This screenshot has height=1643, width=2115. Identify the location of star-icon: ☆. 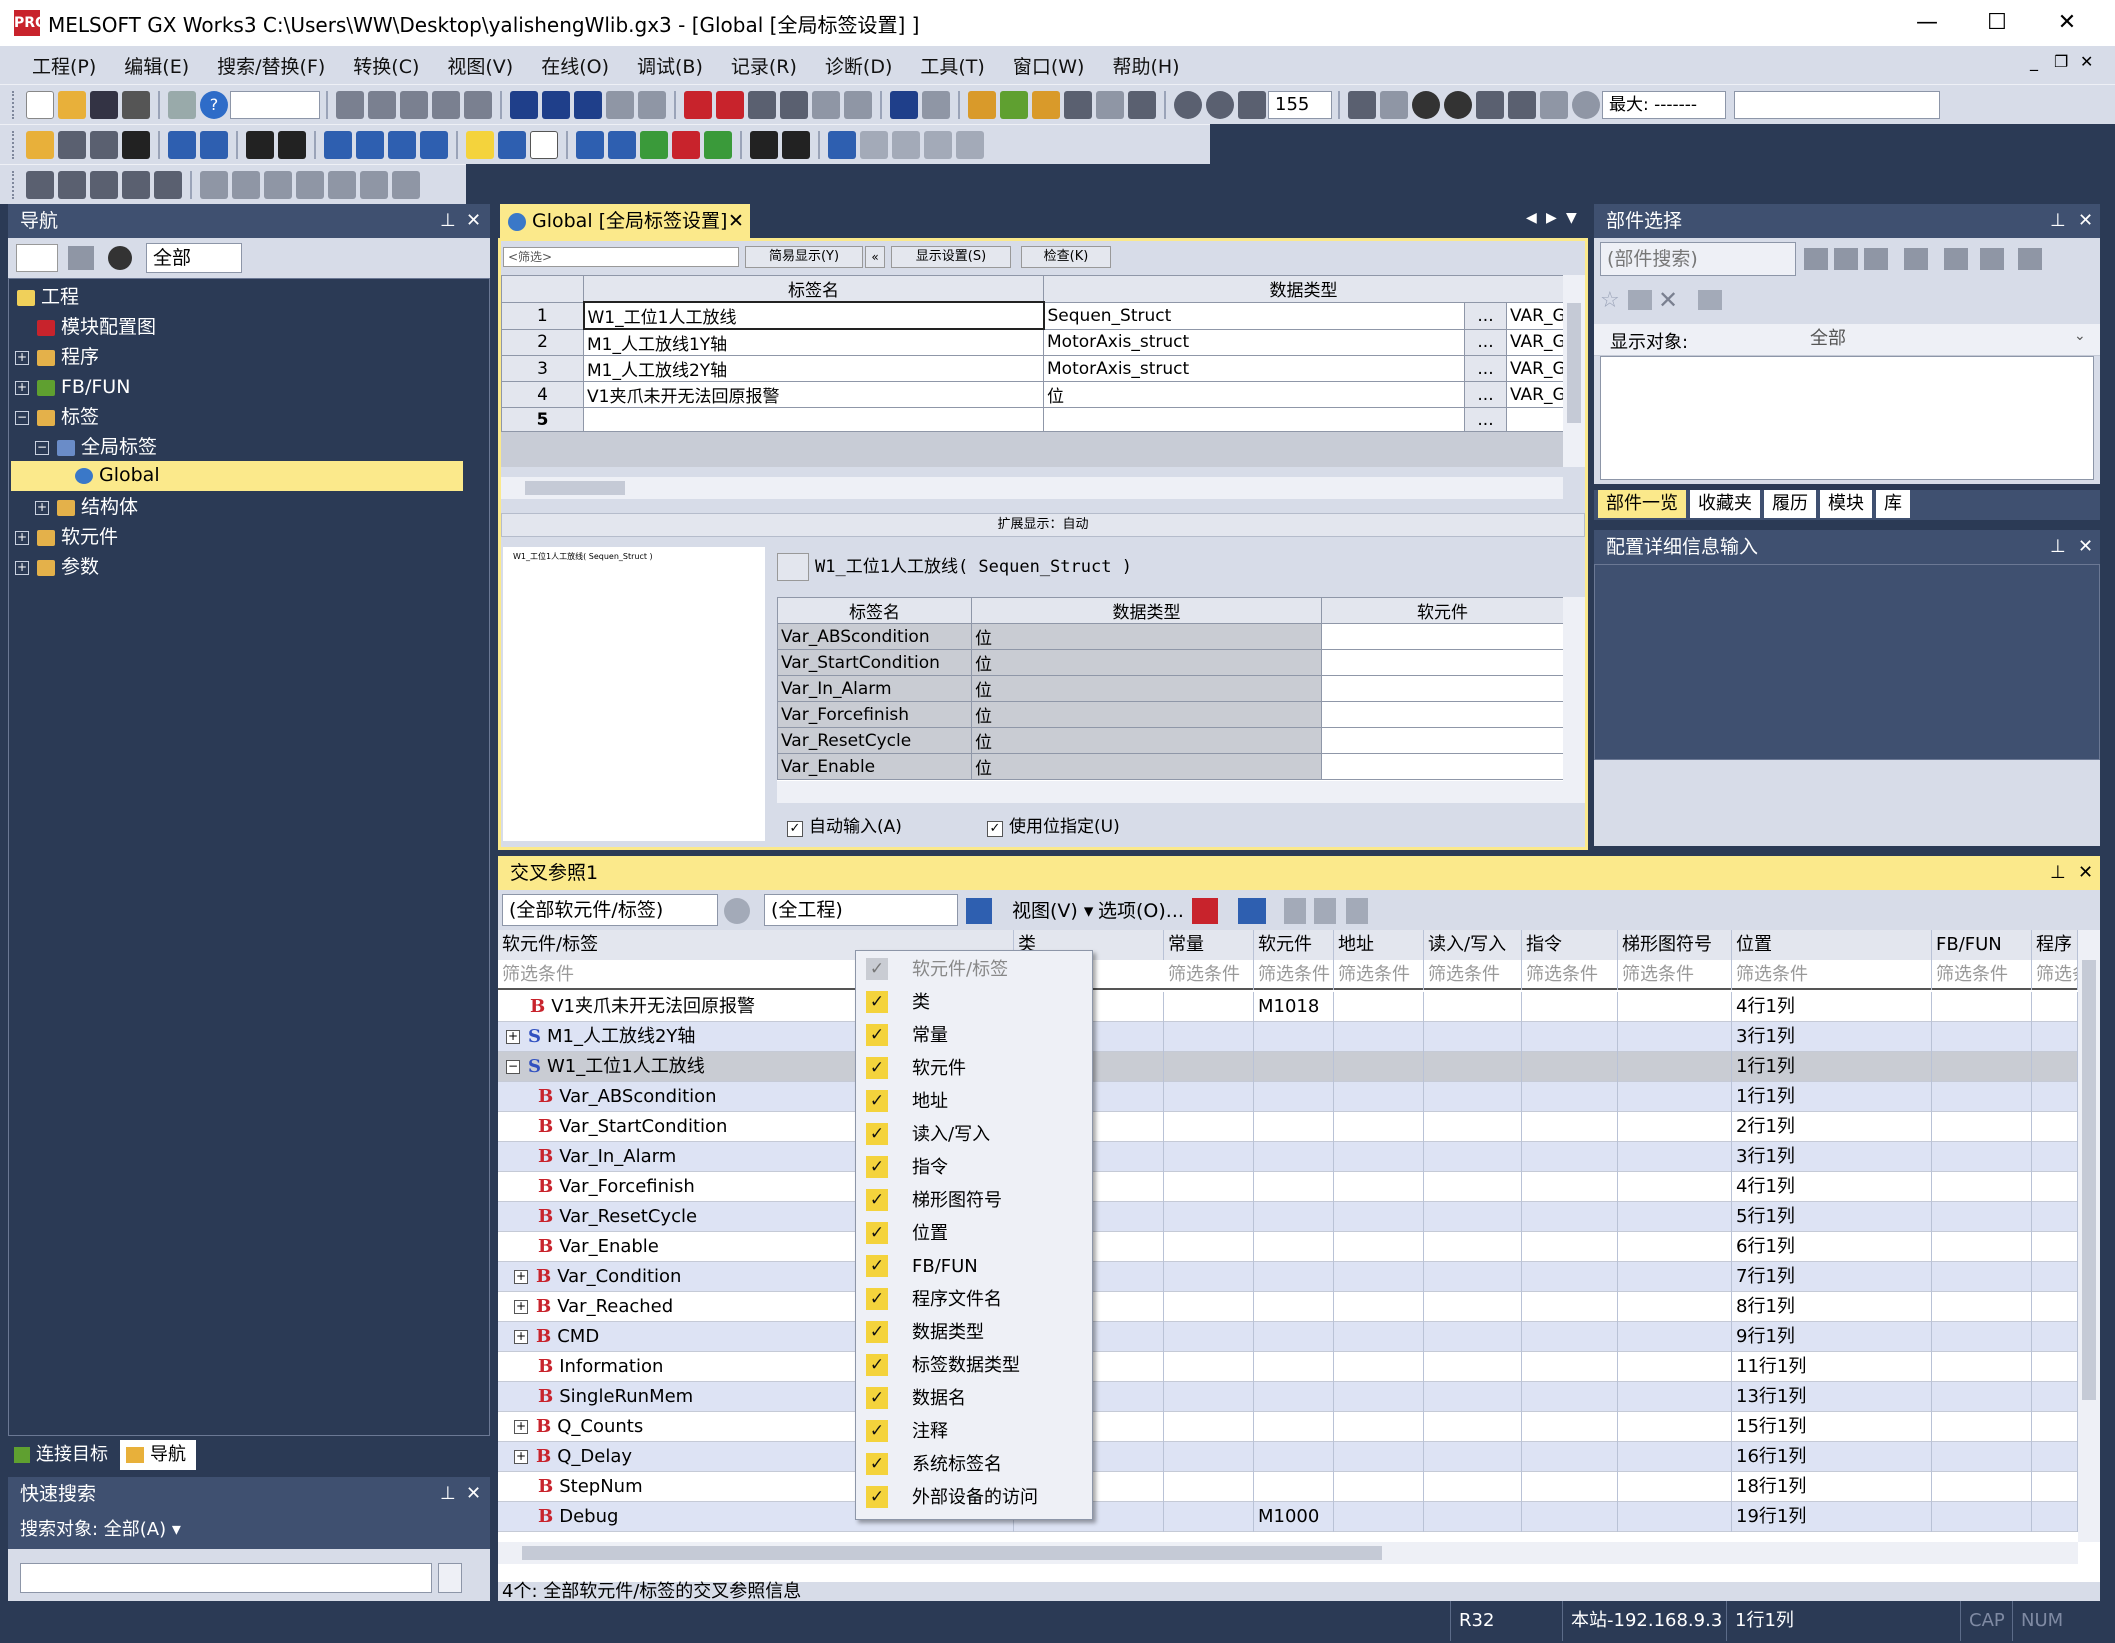
(1610, 300).